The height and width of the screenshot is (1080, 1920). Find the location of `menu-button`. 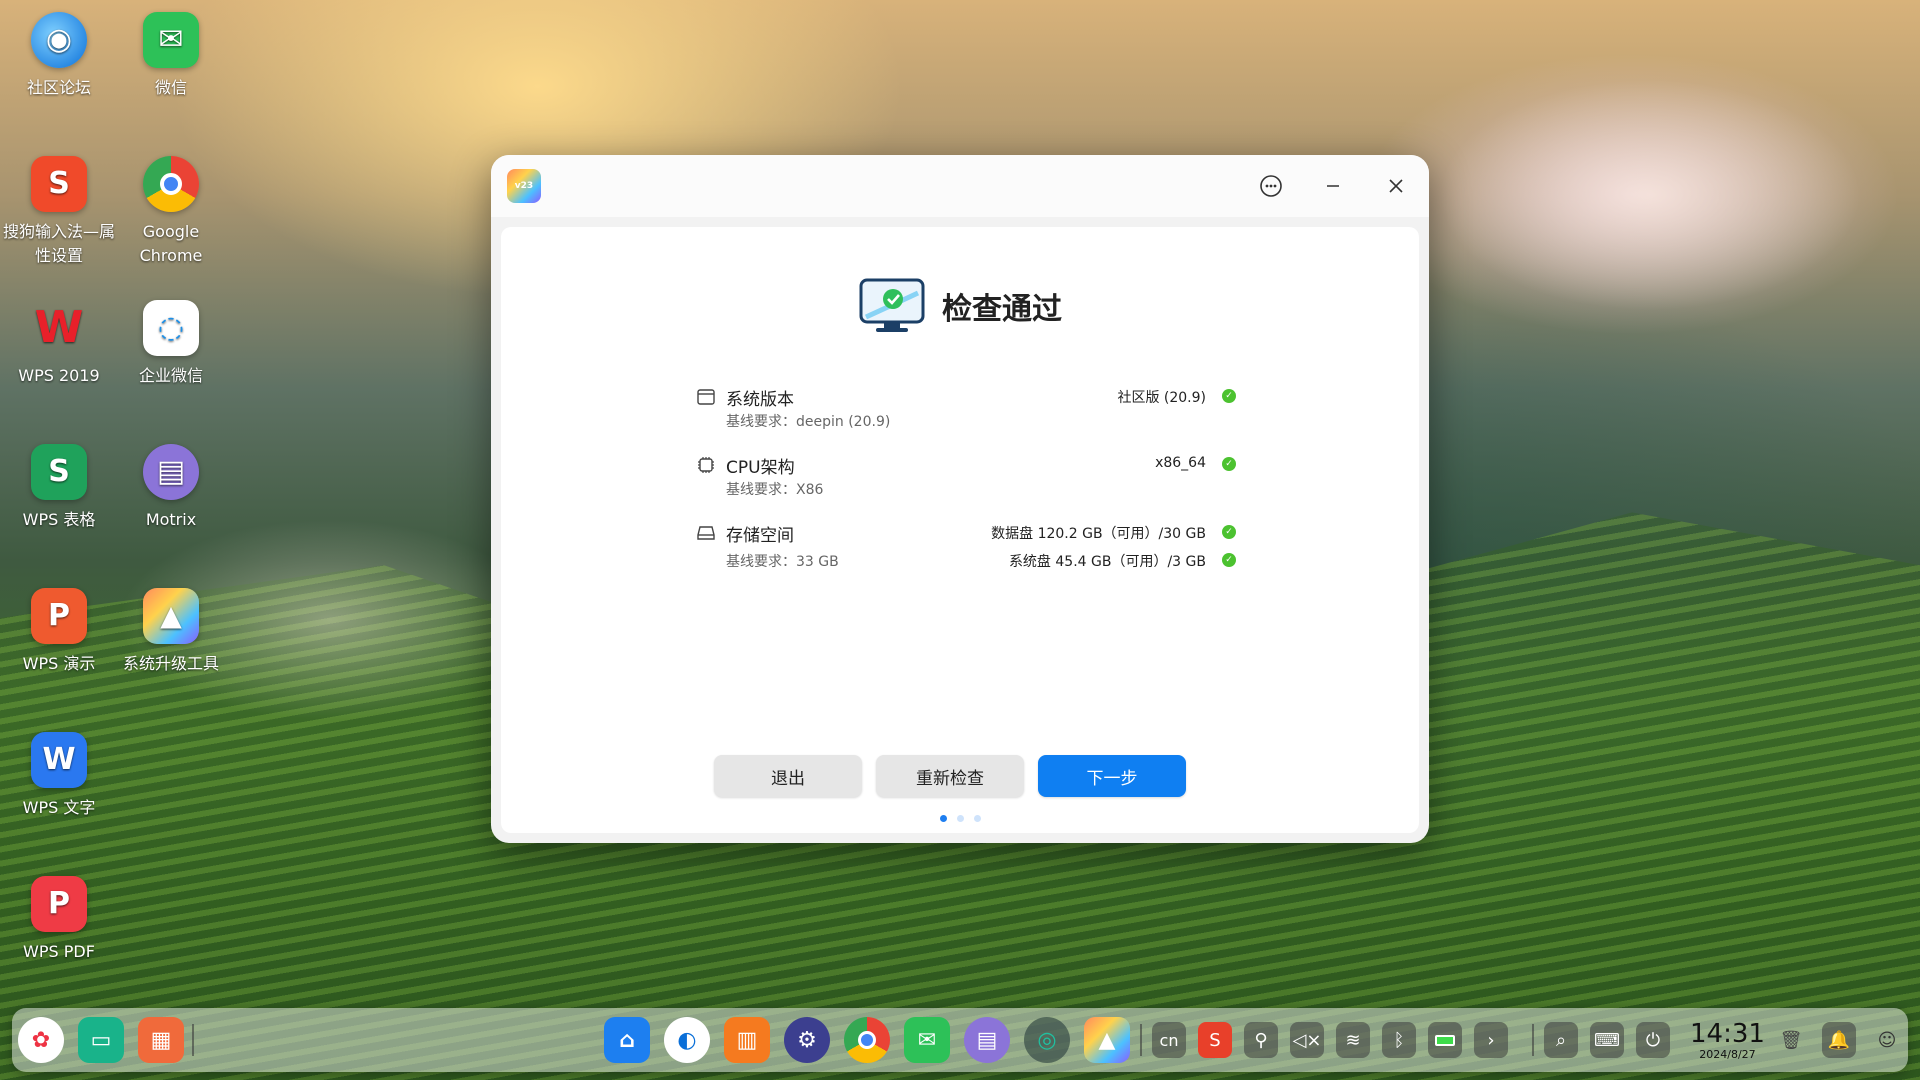

menu-button is located at coordinates (1271, 186).